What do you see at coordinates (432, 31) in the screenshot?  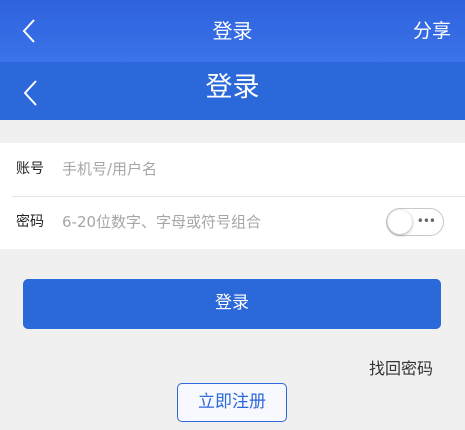 I see `share-button: 分享` at bounding box center [432, 31].